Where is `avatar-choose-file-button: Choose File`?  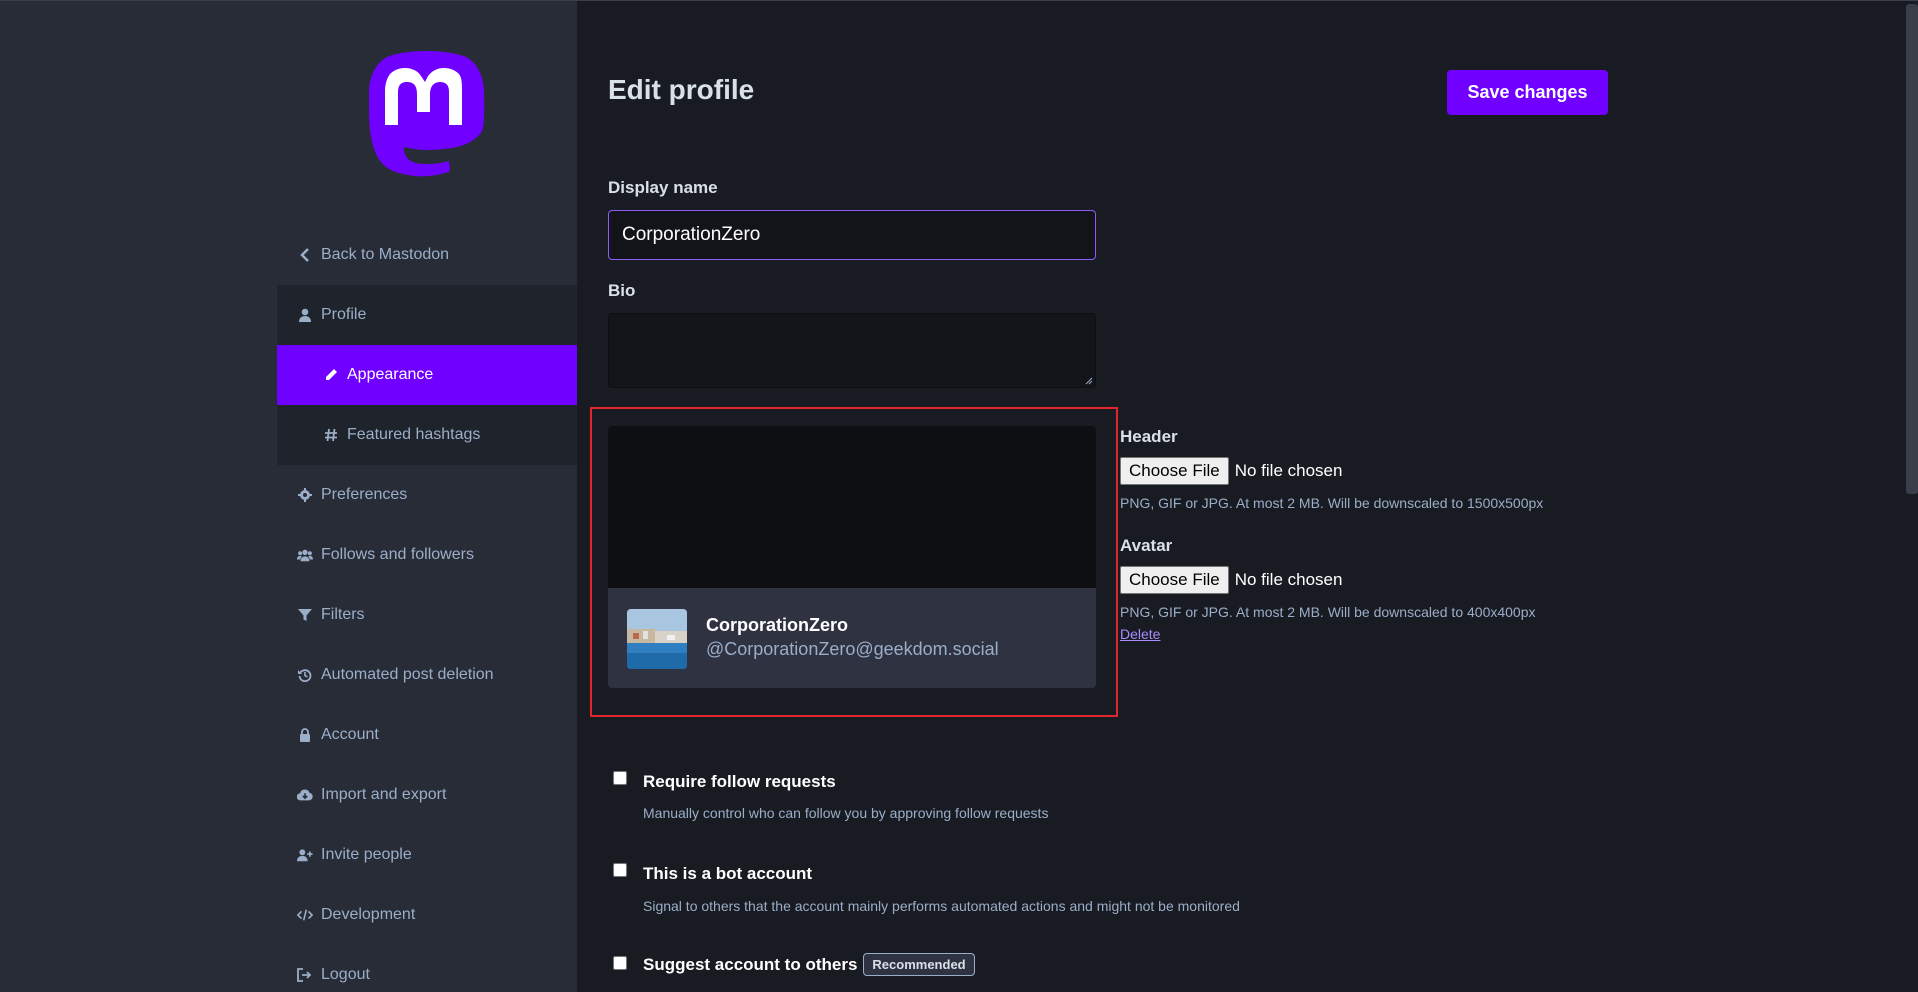
avatar-choose-file-button: Choose File is located at coordinates (1174, 580).